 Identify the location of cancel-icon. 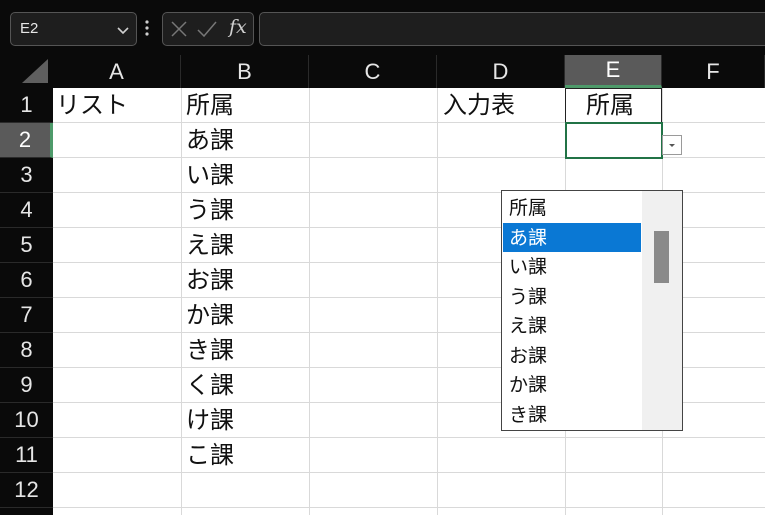
(179, 29).